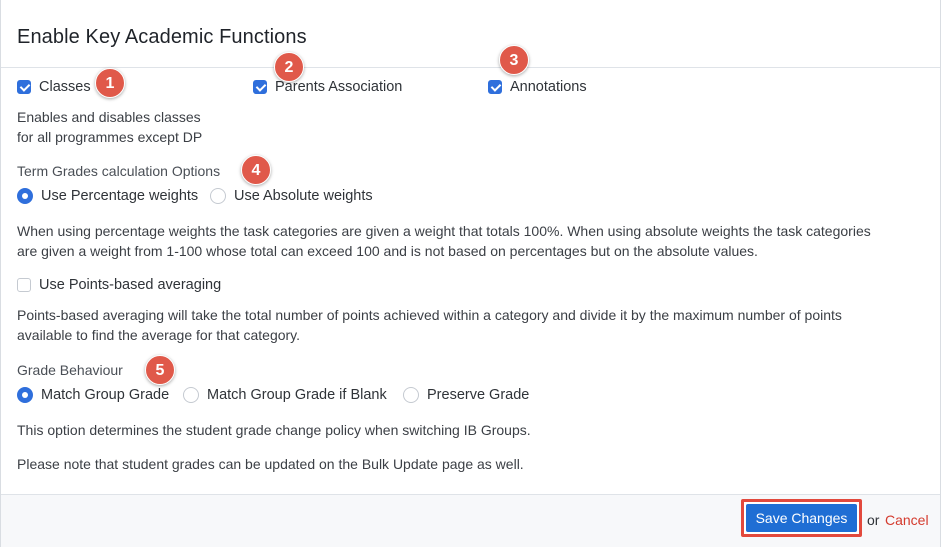 Image resolution: width=941 pixels, height=548 pixels. What do you see at coordinates (548, 87) in the screenshot?
I see `annotations-label: Annotations` at bounding box center [548, 87].